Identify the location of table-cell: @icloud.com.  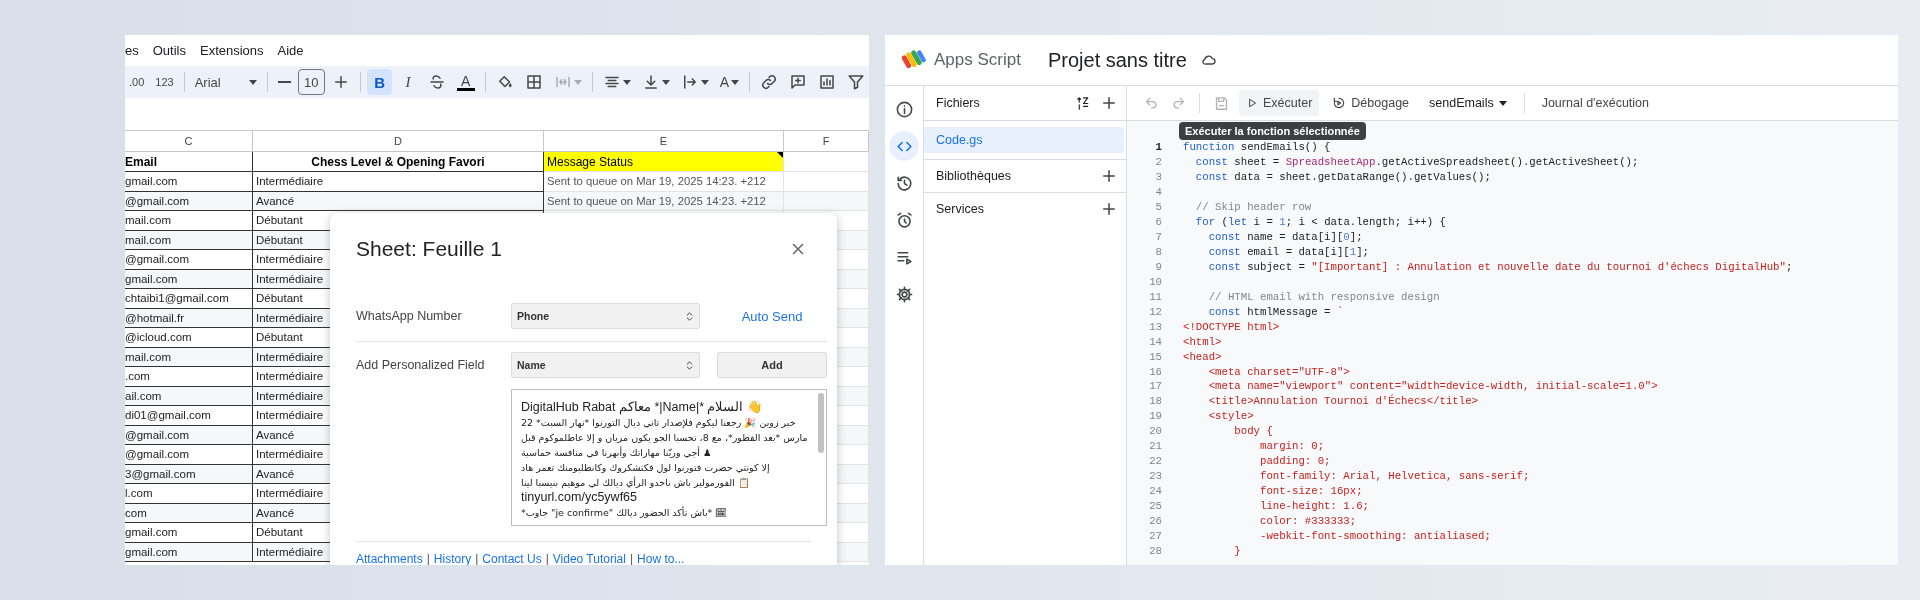
(189, 338).